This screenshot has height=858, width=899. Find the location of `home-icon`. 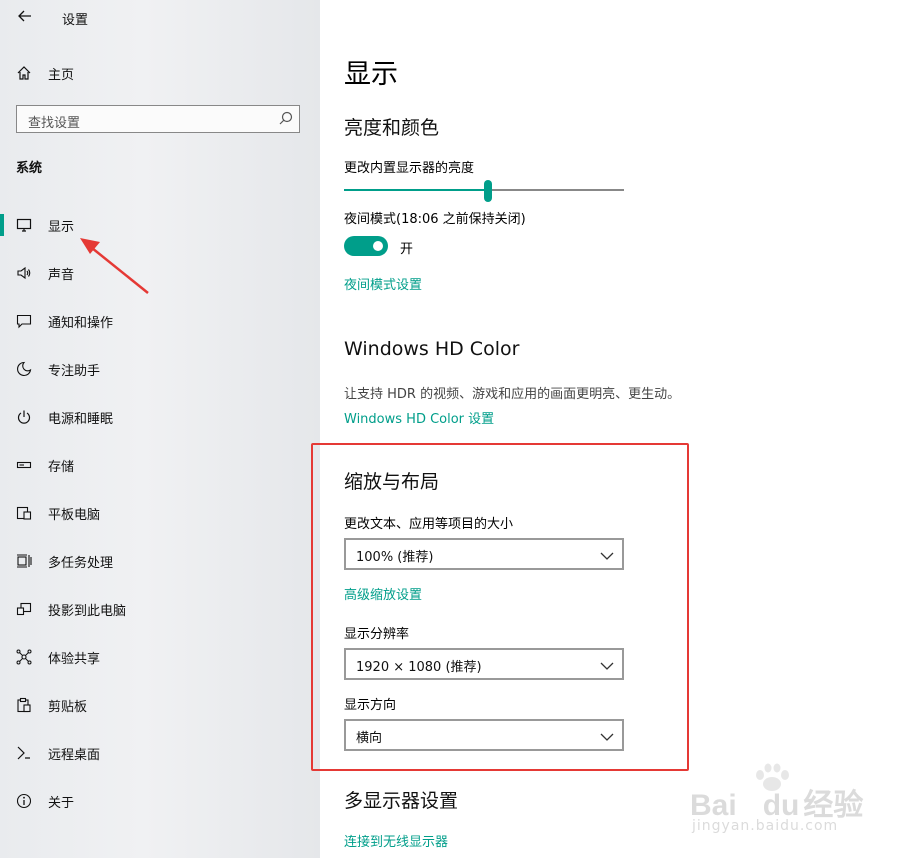

home-icon is located at coordinates (24, 73).